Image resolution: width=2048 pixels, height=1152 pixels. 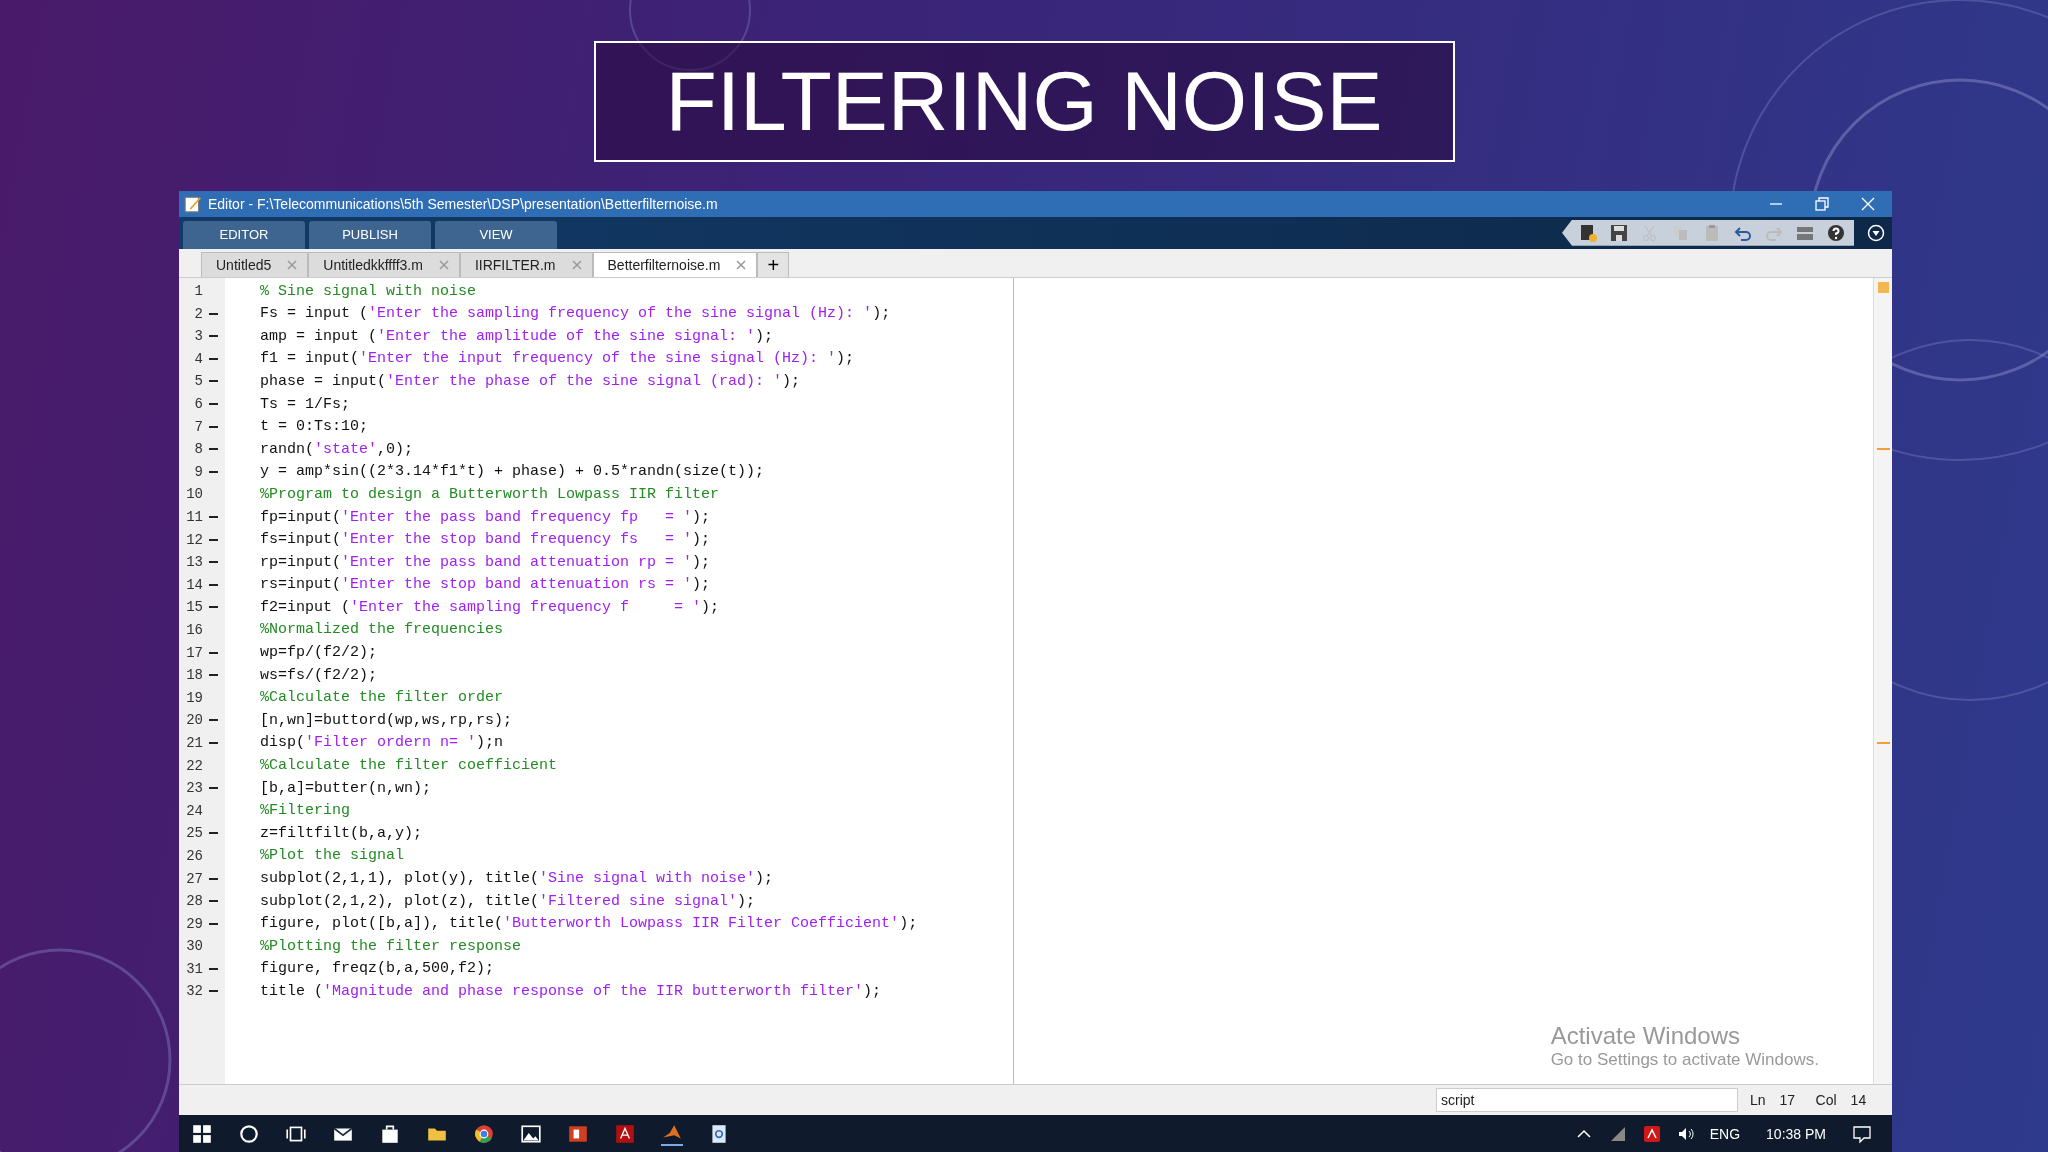 I want to click on line-number: 3, so click(x=198, y=336).